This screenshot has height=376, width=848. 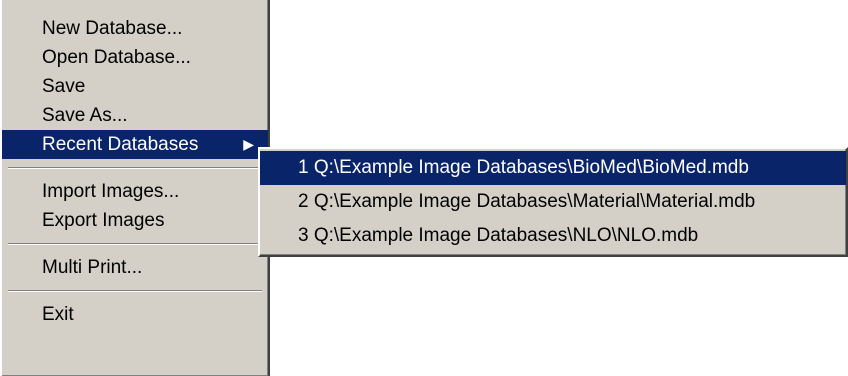 What do you see at coordinates (248, 144) in the screenshot?
I see `submenu-arrow-icon: ▶` at bounding box center [248, 144].